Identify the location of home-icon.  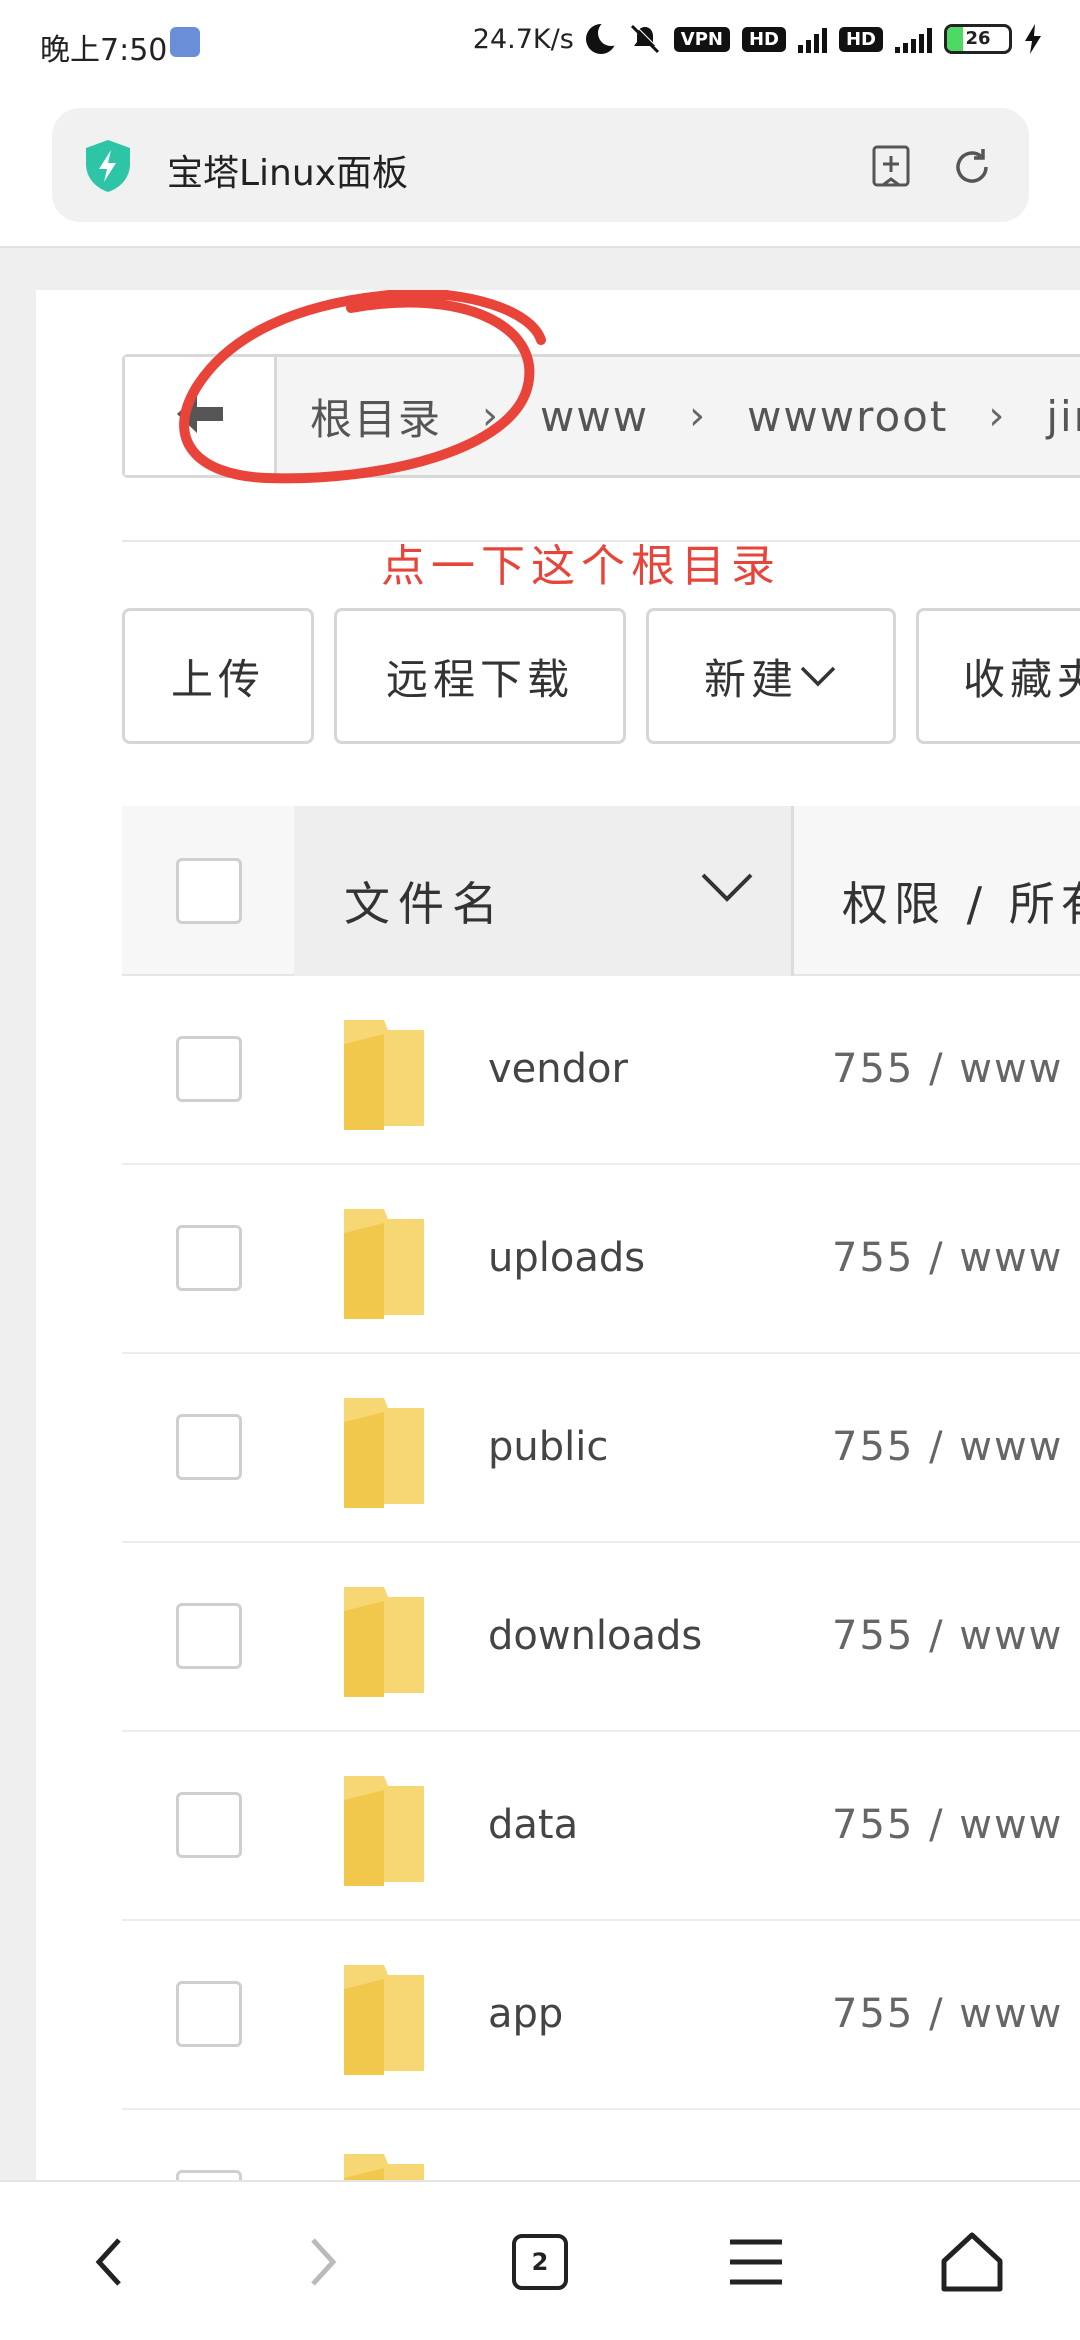
(972, 2262).